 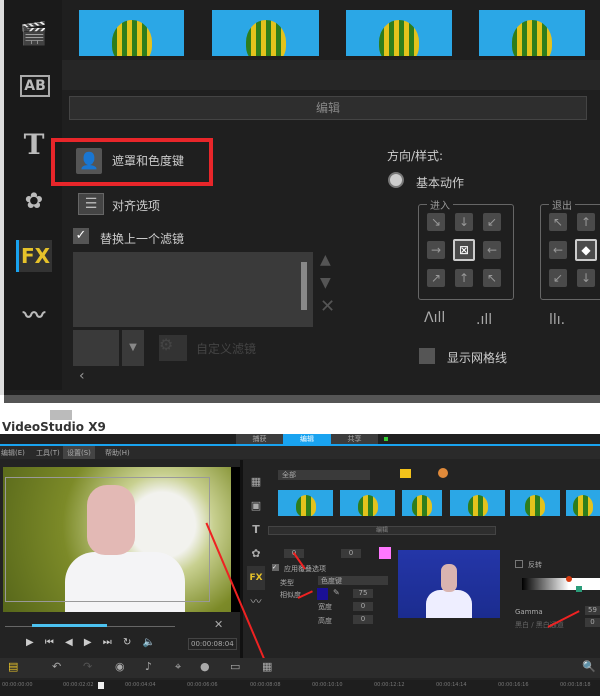 What do you see at coordinates (427, 356) in the screenshot?
I see `show-grid-checkbox` at bounding box center [427, 356].